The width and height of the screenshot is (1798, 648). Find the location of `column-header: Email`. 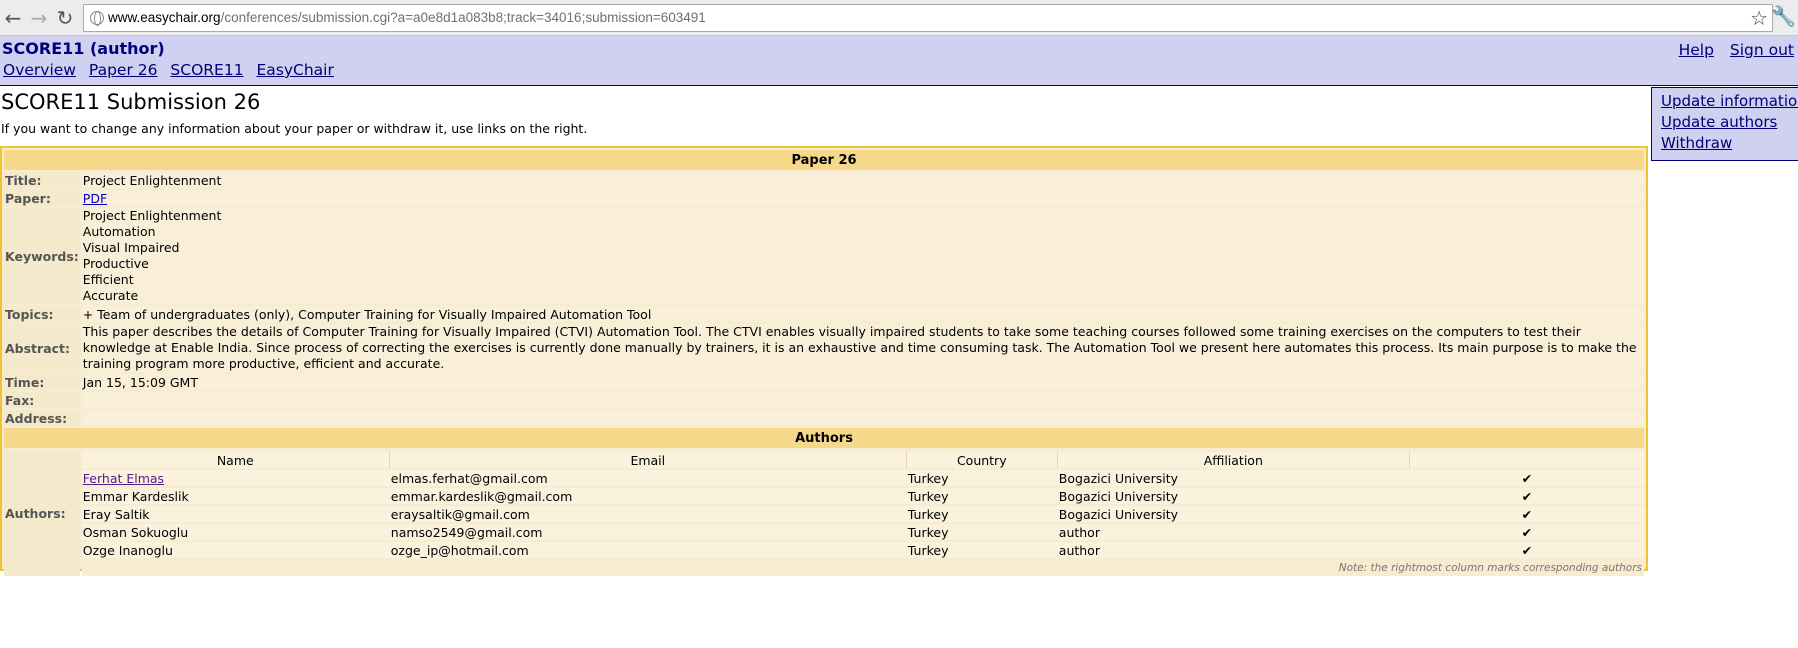

column-header: Email is located at coordinates (648, 460).